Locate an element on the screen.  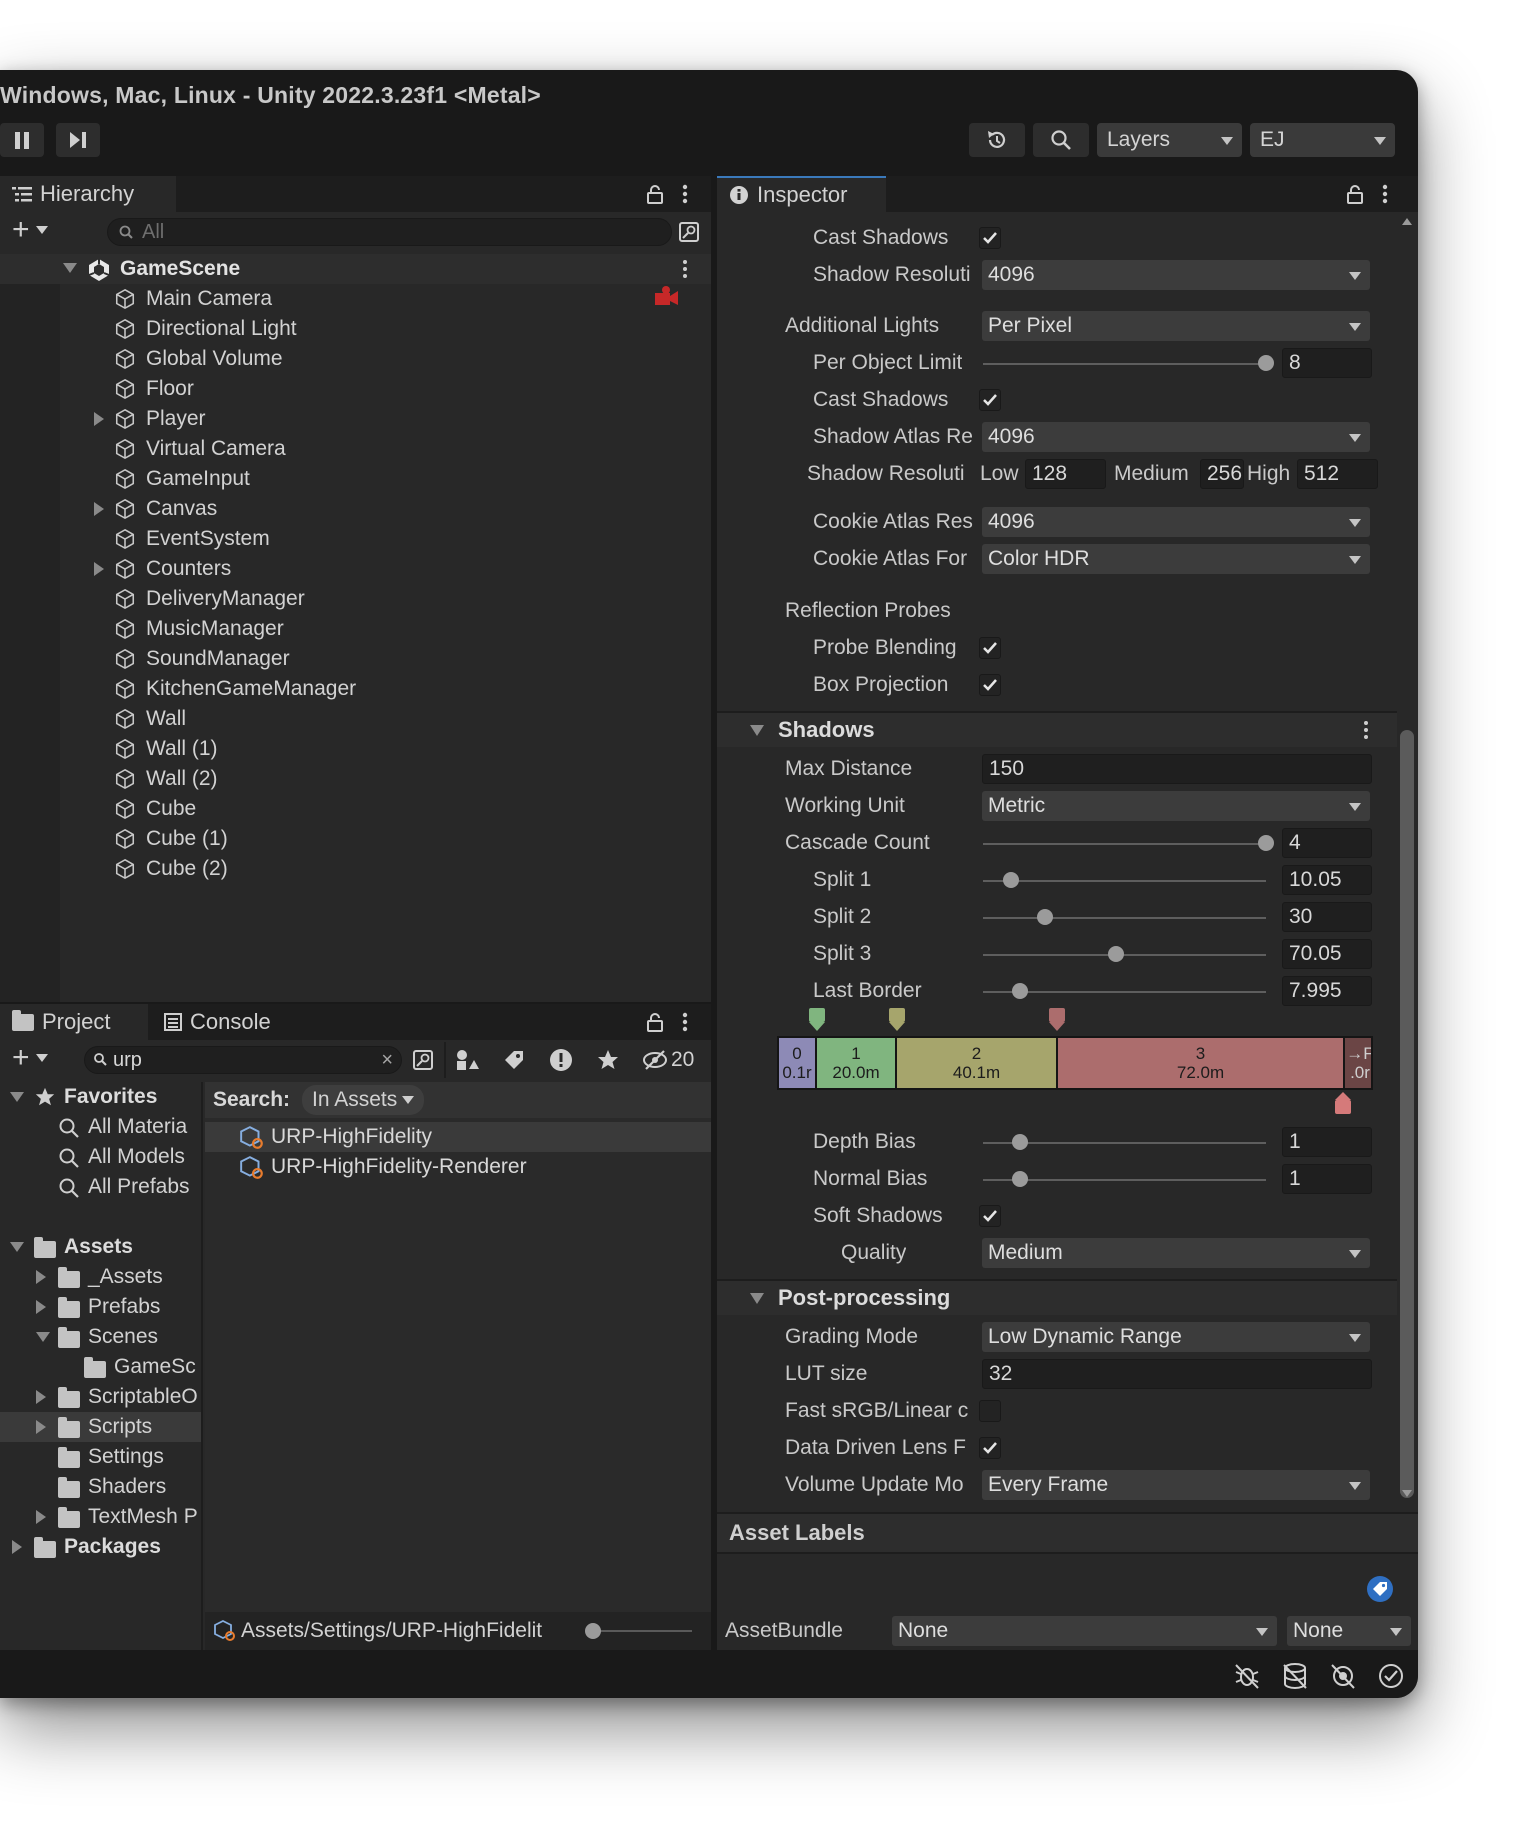
scroll-down-icon is located at coordinates (1407, 1493).